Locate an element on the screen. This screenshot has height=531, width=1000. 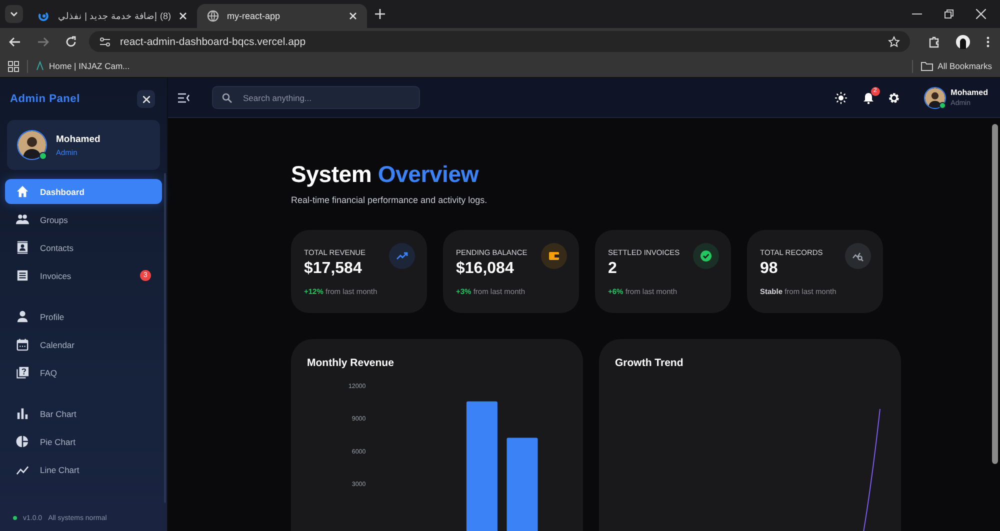
globe-icon is located at coordinates (213, 16).